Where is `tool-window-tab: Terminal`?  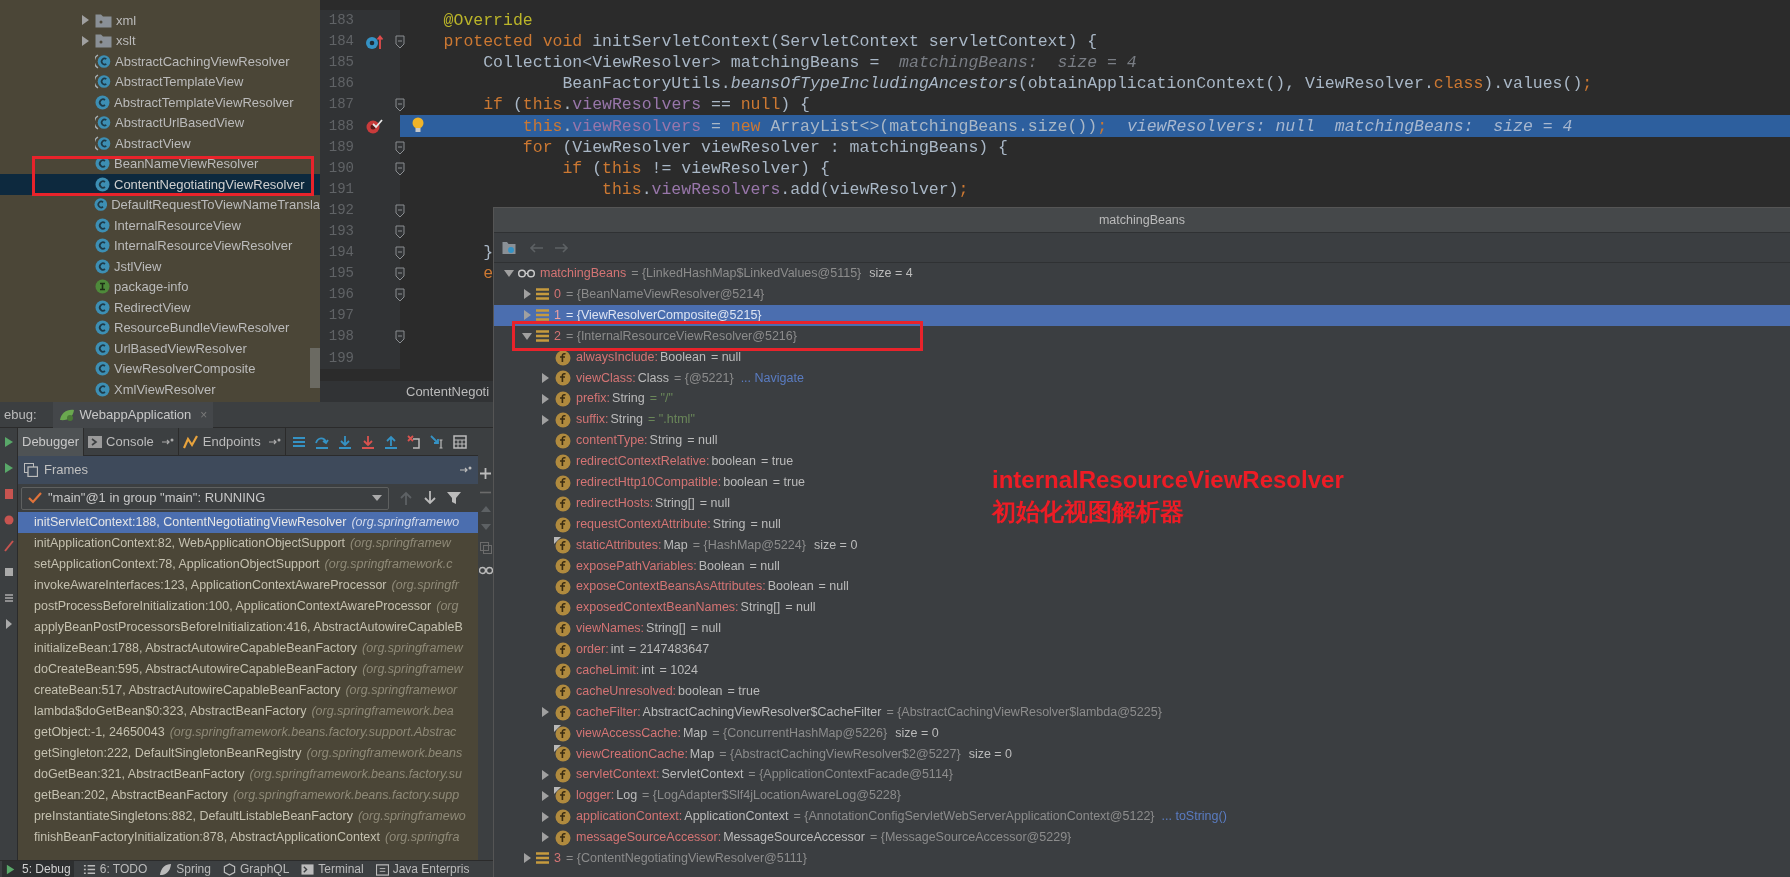
tool-window-tab: Terminal is located at coordinates (332, 868).